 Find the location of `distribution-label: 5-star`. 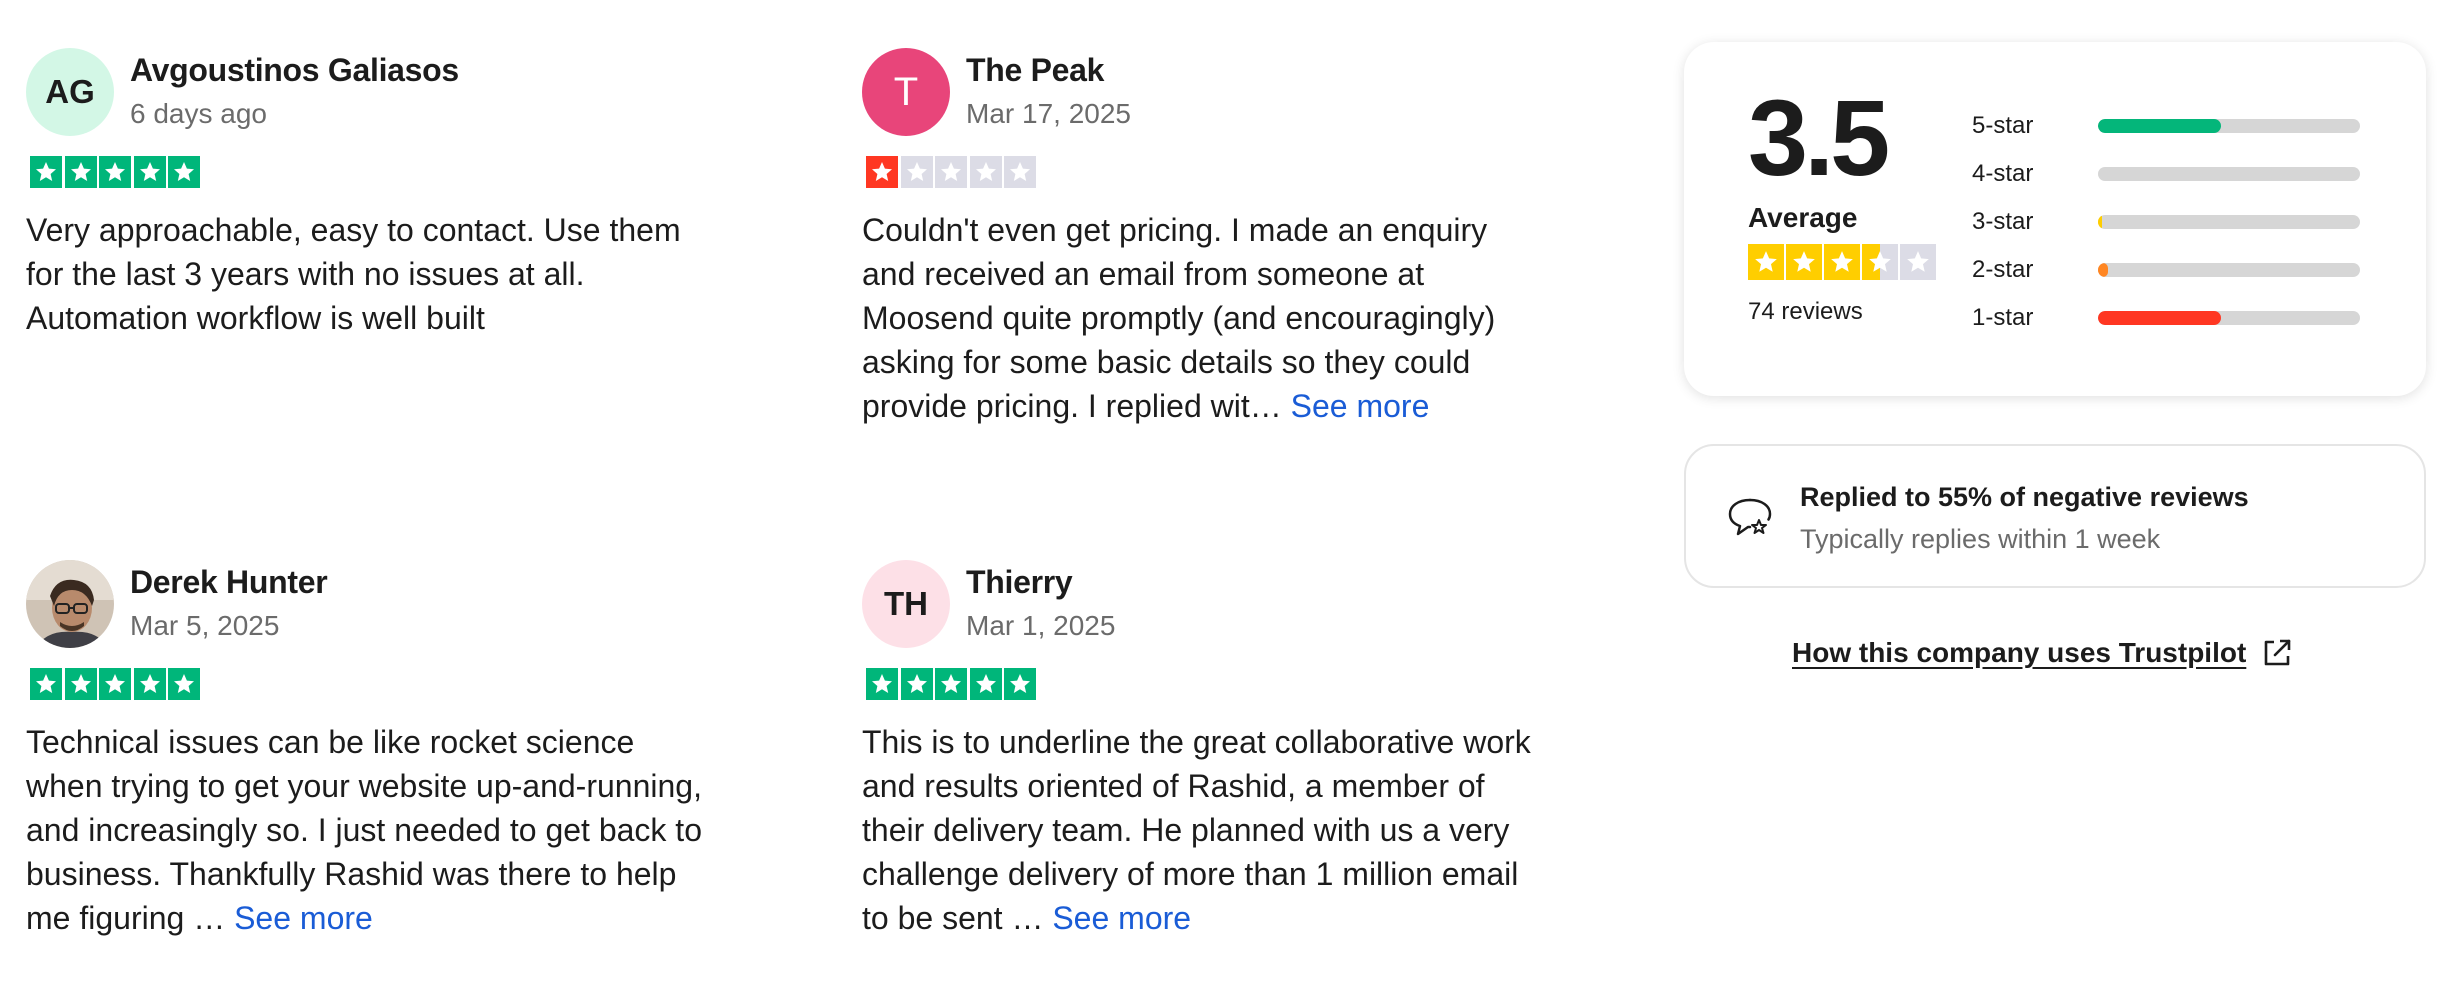

distribution-label: 5-star is located at coordinates (2003, 125).